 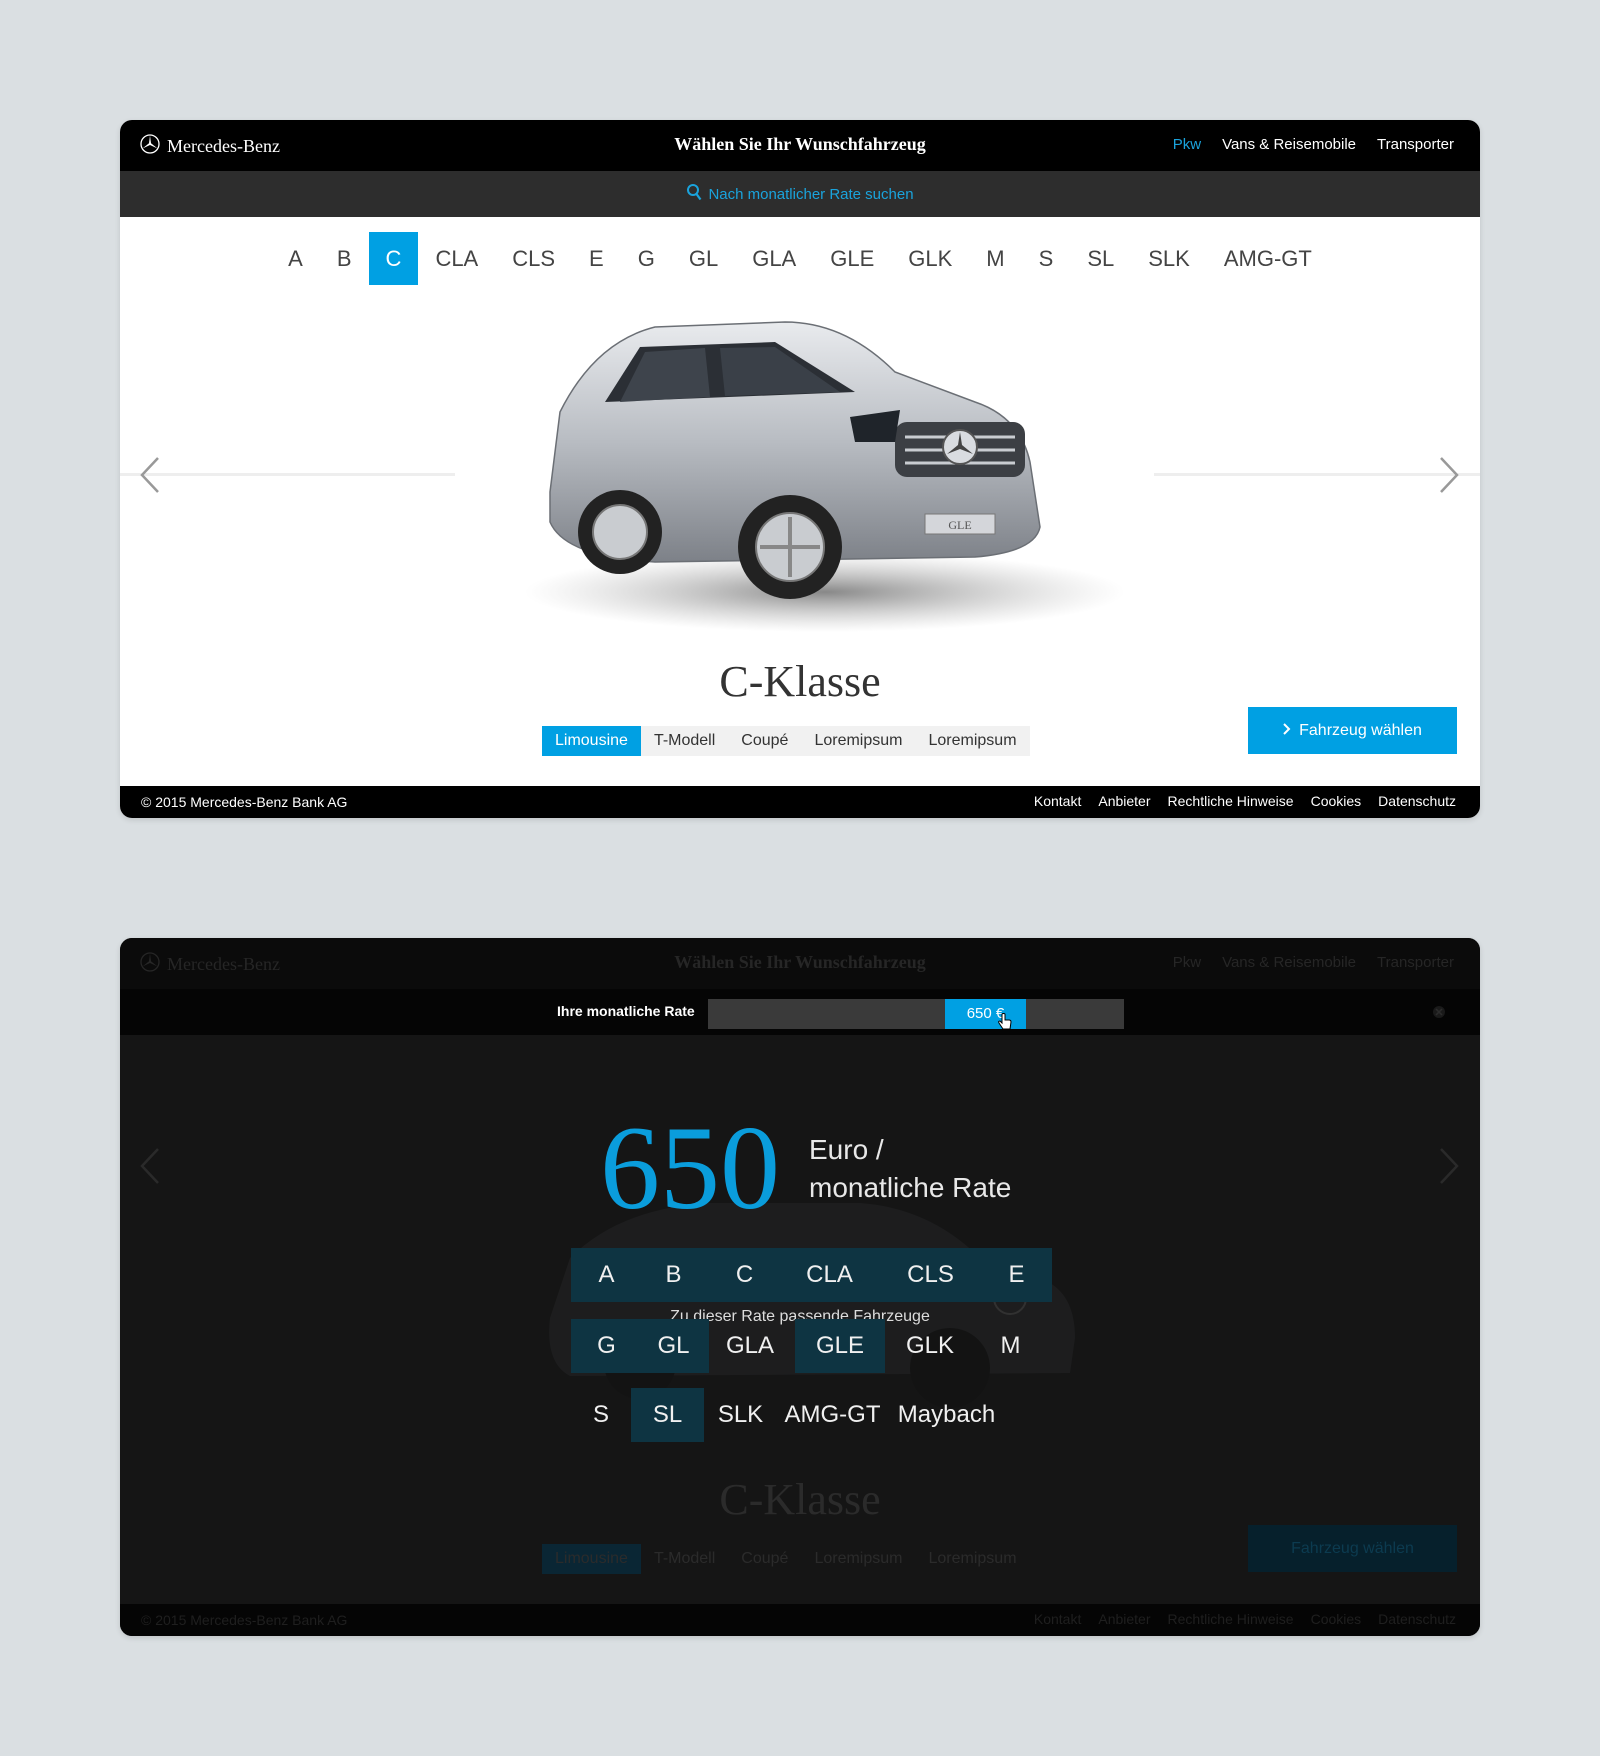 What do you see at coordinates (811, 194) in the screenshot?
I see `rate-search-label: Nach monatlicher Rate suchen` at bounding box center [811, 194].